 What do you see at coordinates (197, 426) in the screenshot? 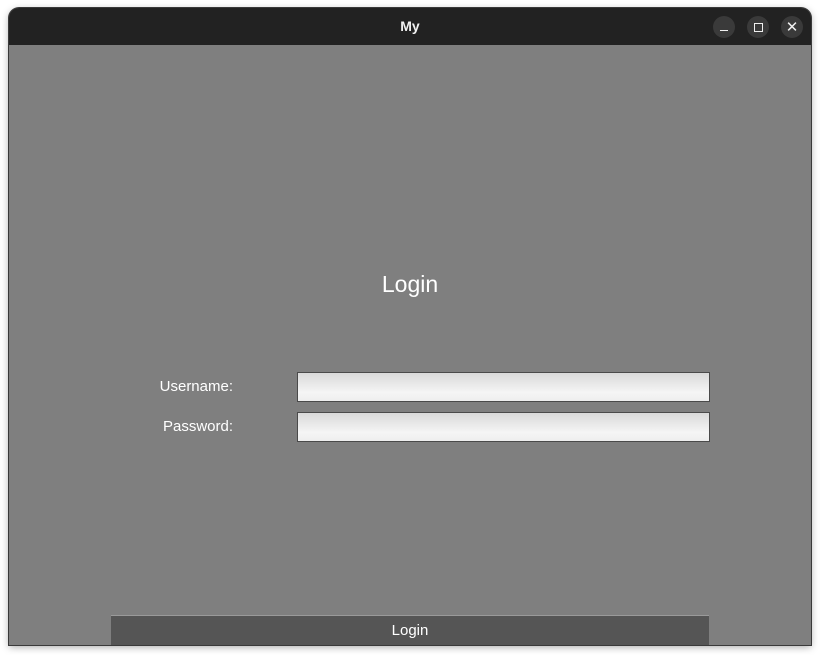
I see `password-label: Password:` at bounding box center [197, 426].